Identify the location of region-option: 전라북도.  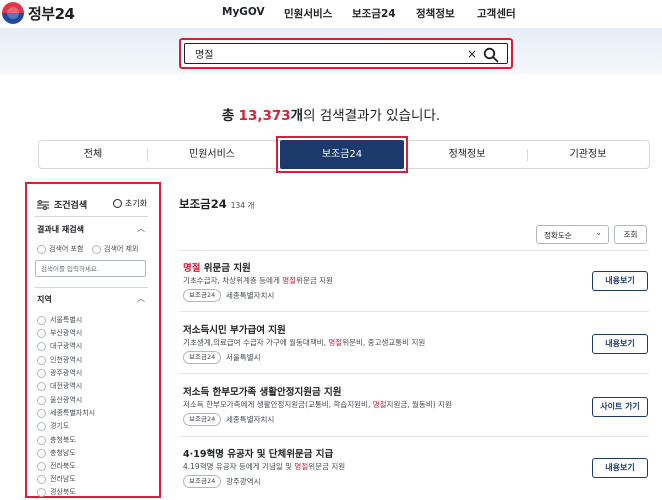
(56, 466).